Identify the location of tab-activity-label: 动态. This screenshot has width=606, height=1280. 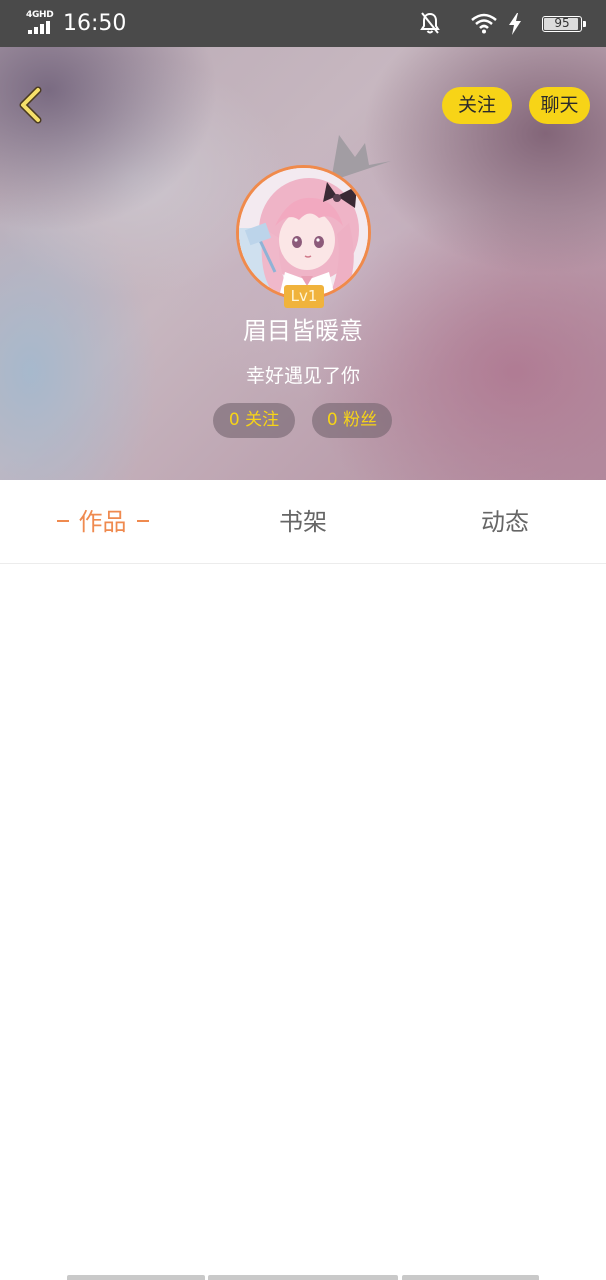
(505, 522).